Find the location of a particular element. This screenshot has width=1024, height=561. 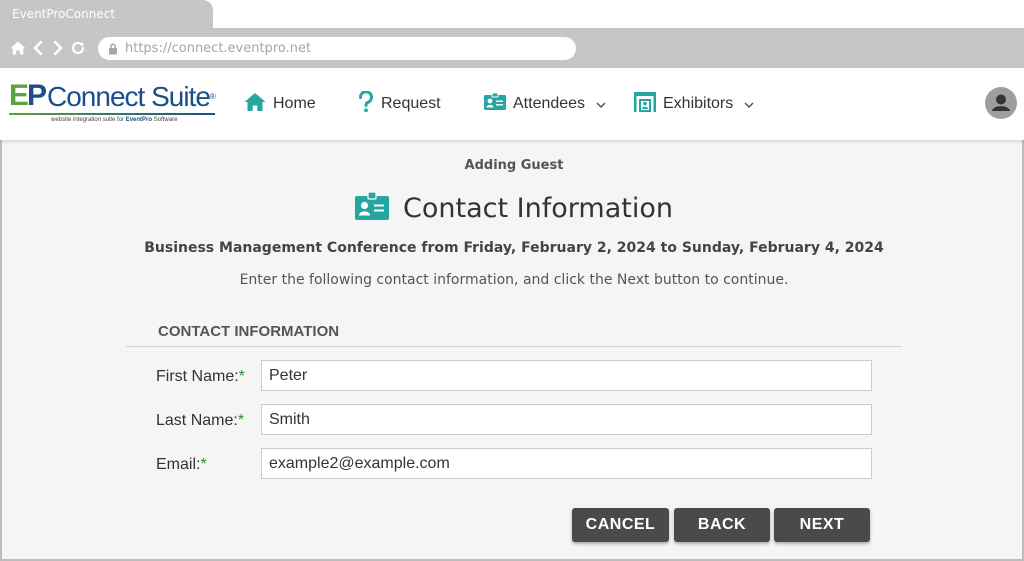

question-icon is located at coordinates (366, 103).